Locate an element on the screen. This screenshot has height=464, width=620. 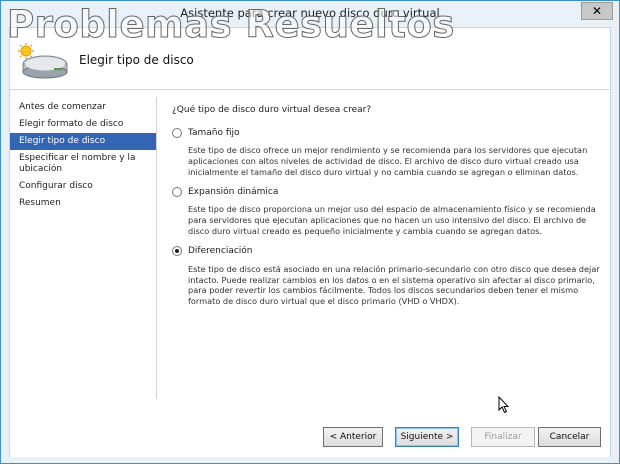
nav-divider is located at coordinates (156, 248).